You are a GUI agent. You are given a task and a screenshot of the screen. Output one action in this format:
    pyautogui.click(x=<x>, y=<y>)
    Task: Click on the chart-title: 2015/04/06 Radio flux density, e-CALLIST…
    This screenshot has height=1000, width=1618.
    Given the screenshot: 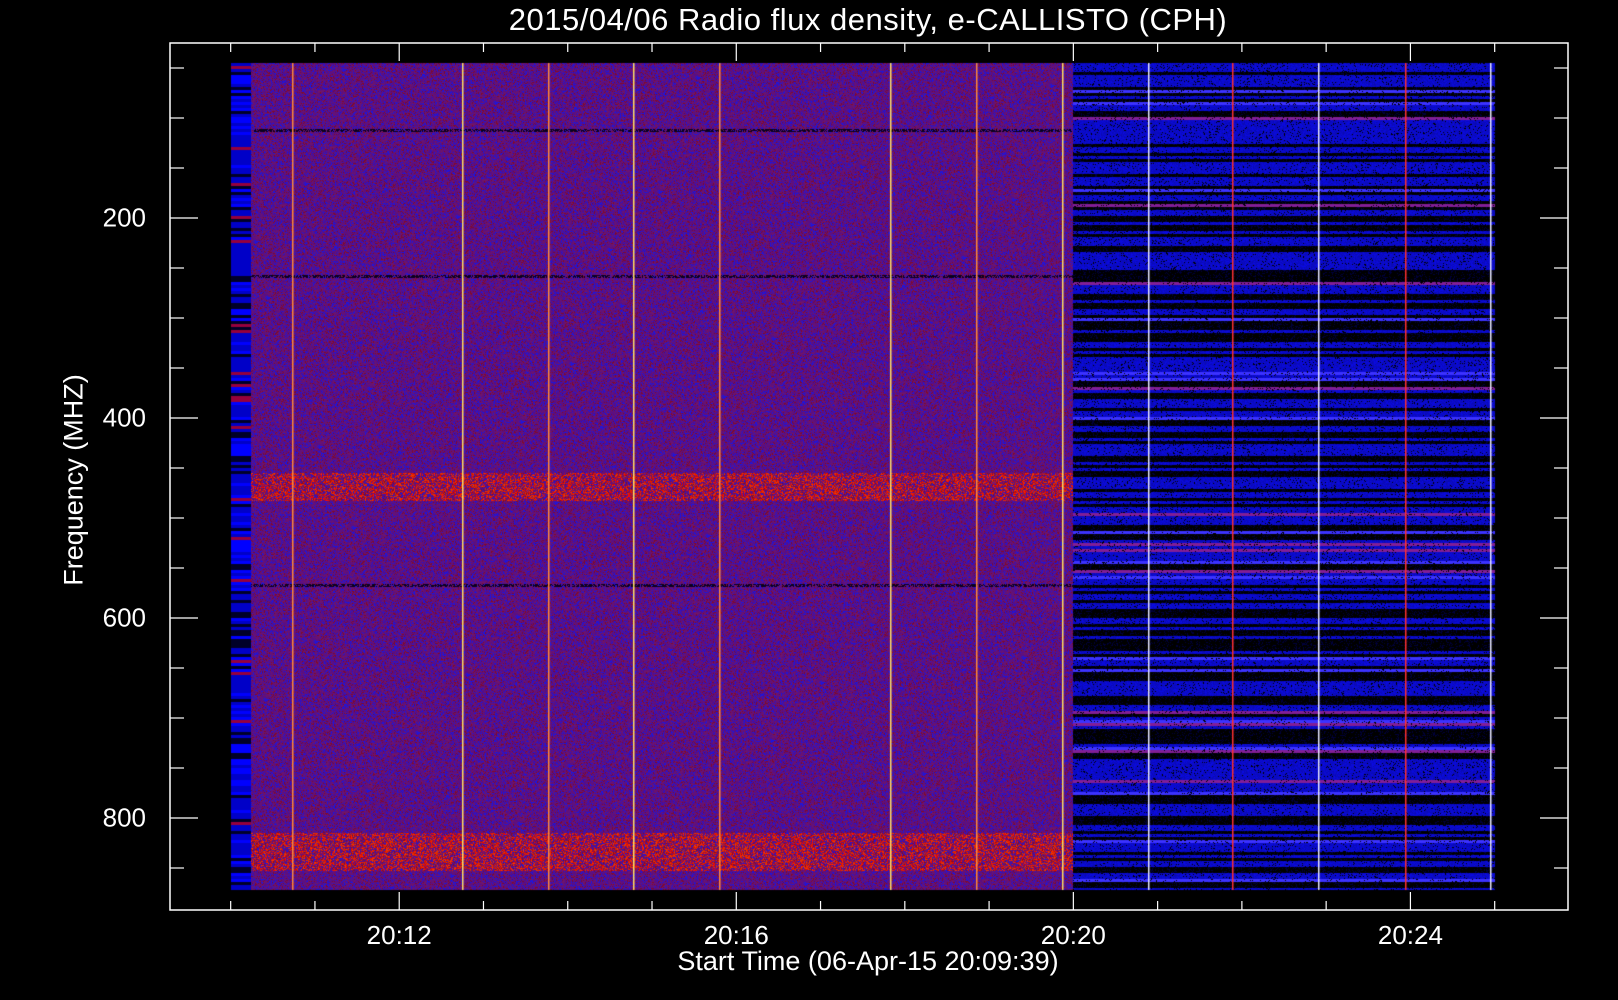 What is the action you would take?
    pyautogui.click(x=868, y=19)
    